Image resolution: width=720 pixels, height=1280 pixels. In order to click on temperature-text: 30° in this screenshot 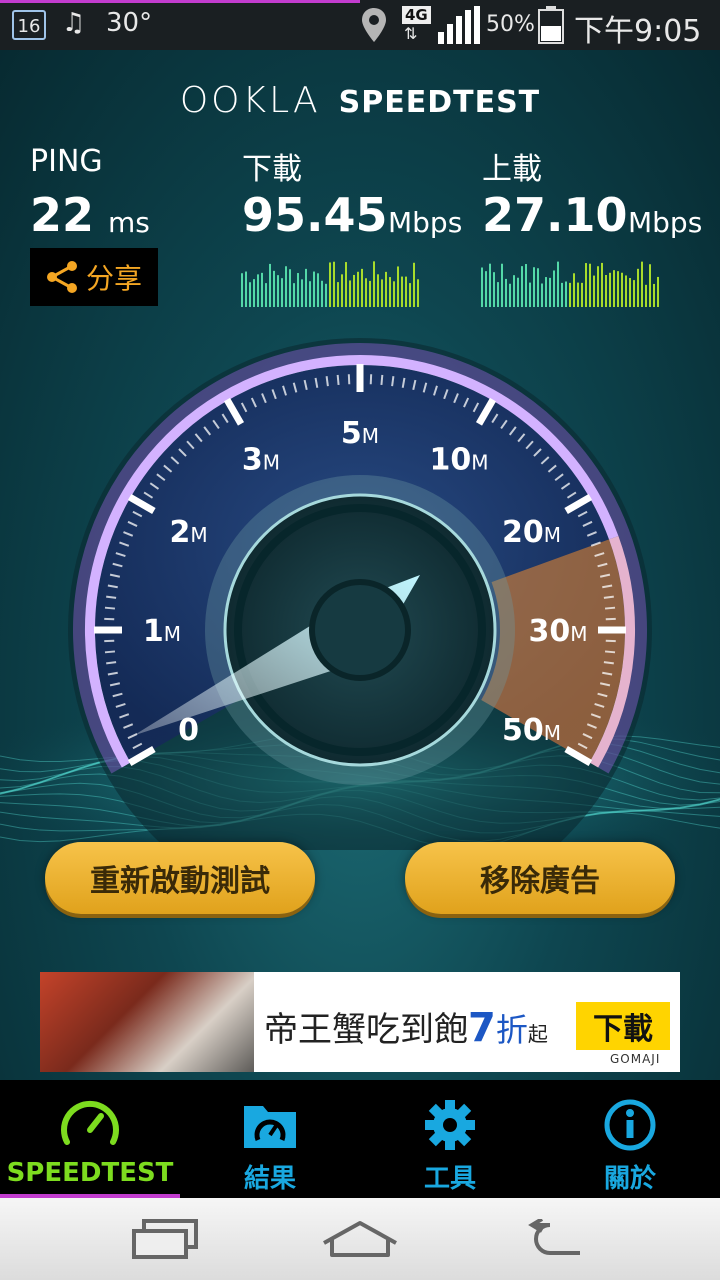, I will do `click(129, 23)`.